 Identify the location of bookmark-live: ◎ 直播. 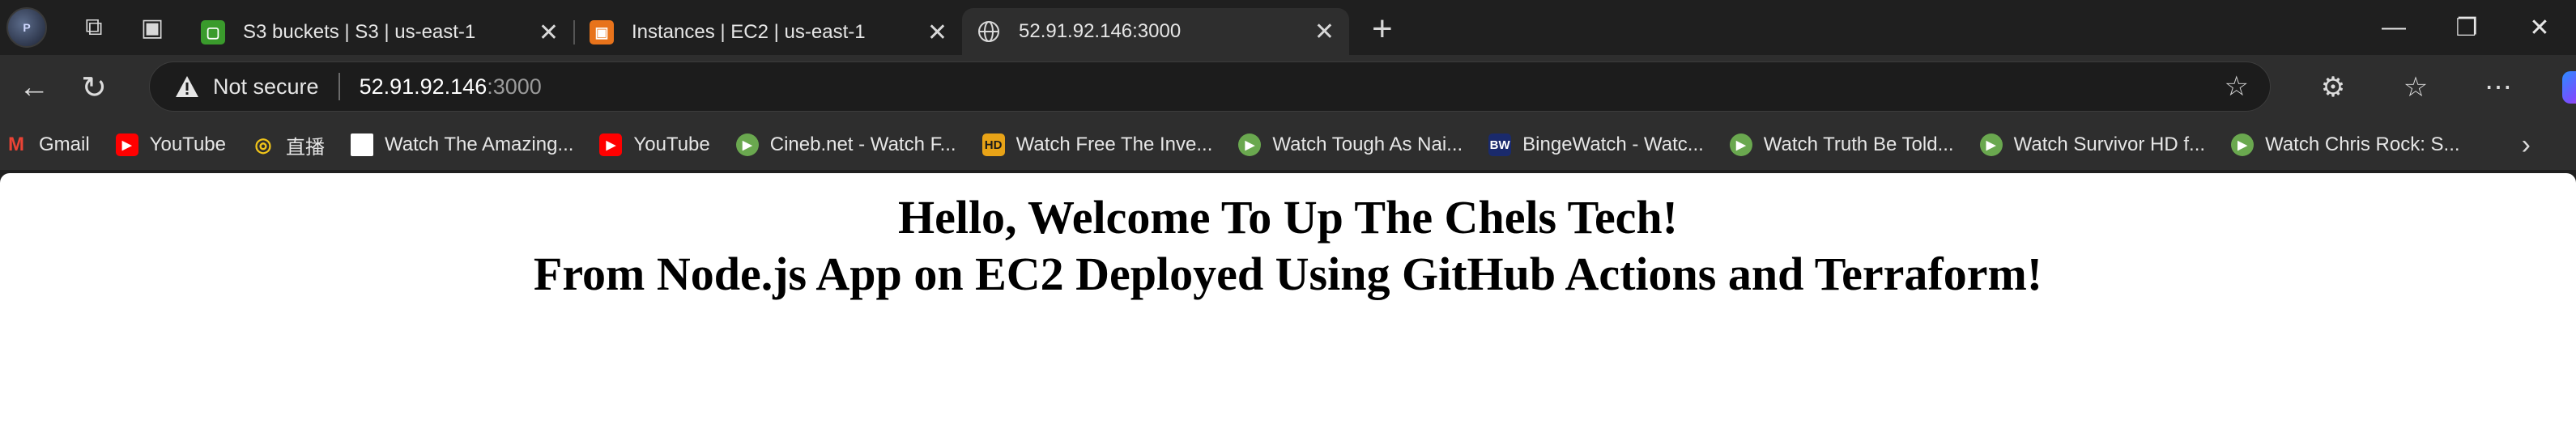
(288, 145).